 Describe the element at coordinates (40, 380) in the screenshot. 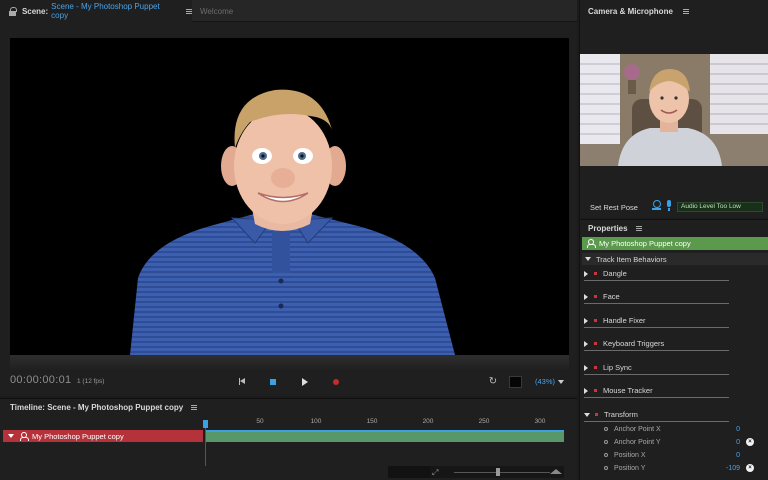

I see `timecode: 00:00:00:01` at that location.